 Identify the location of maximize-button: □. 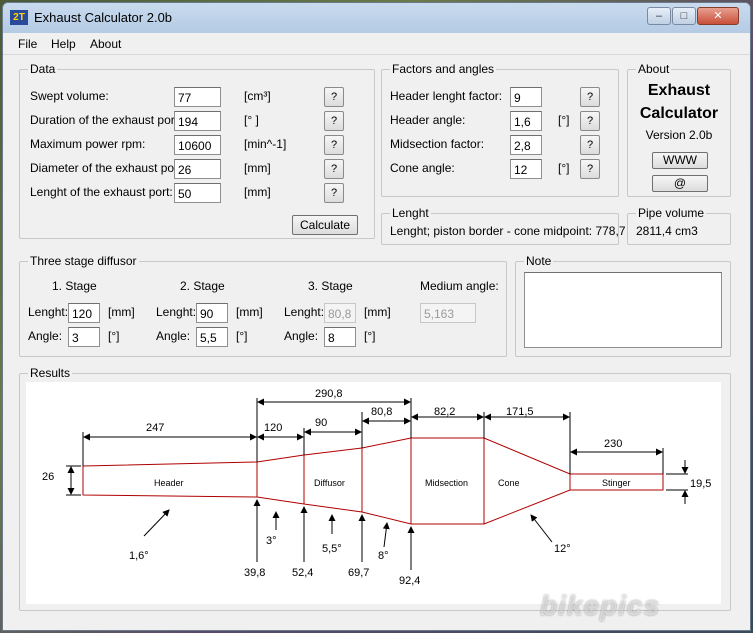
(684, 16).